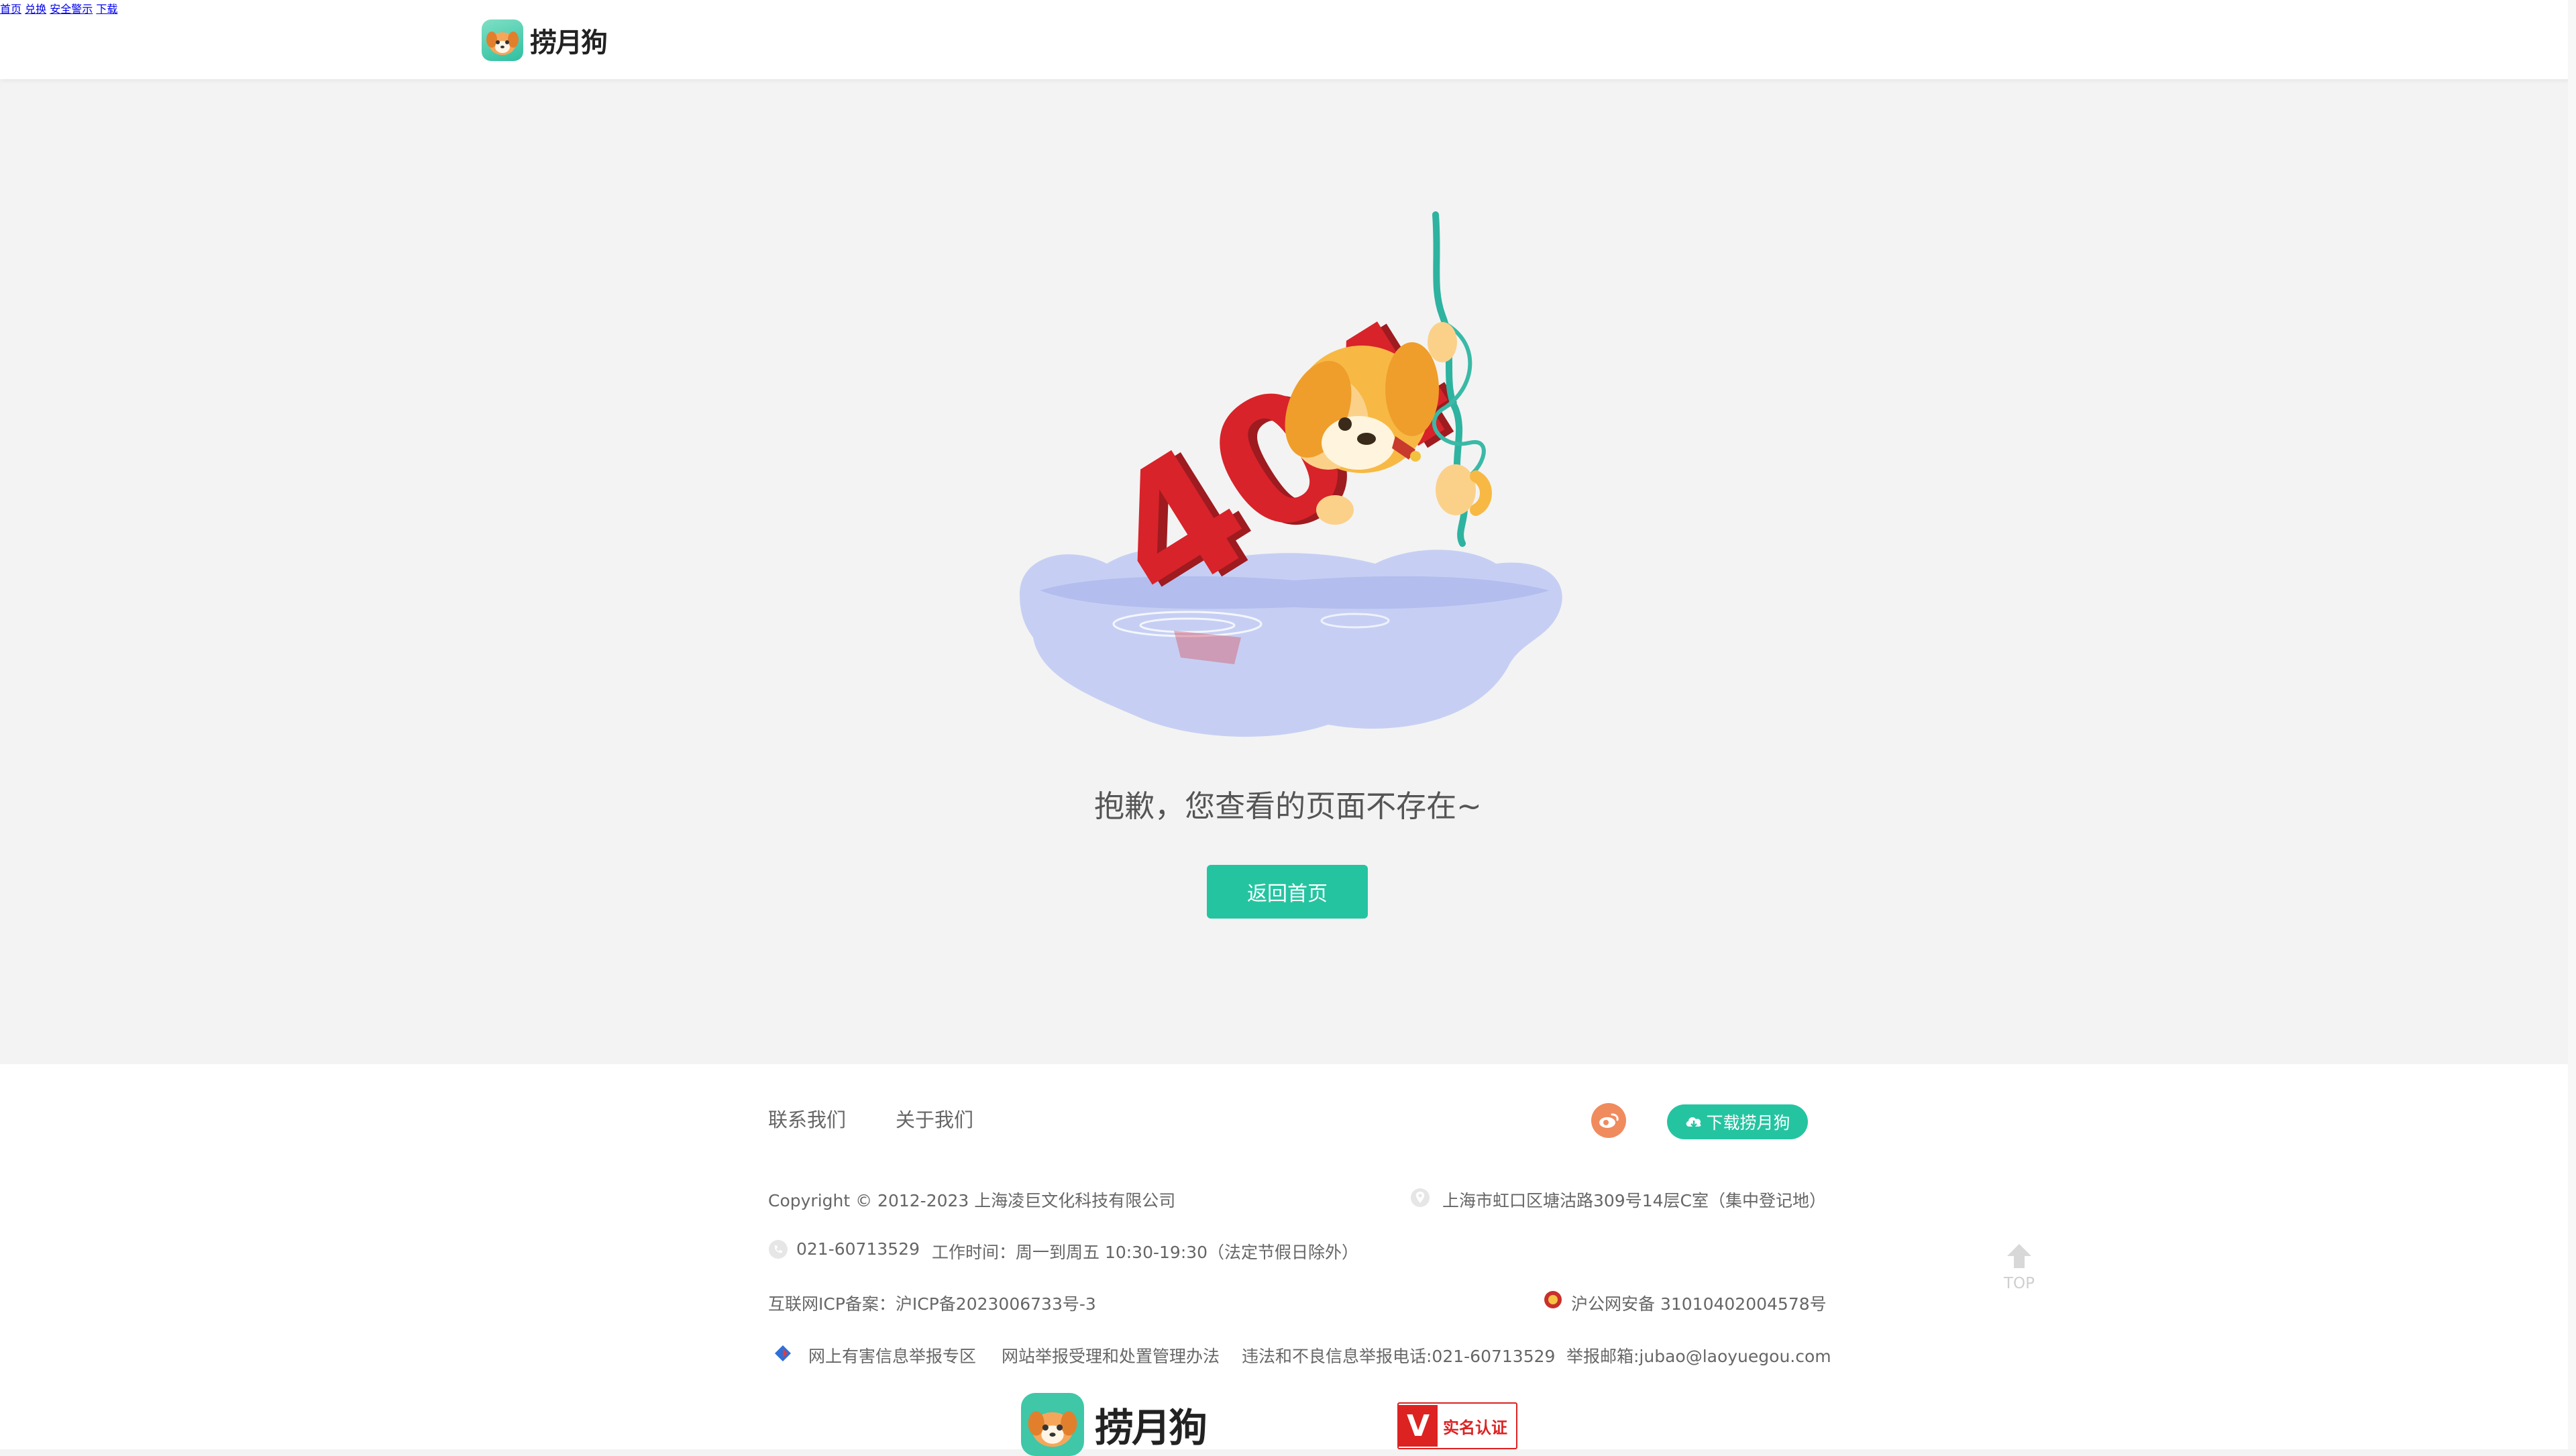  Describe the element at coordinates (1699, 1303) in the screenshot. I see `police-record: 沪公网安备 31010402004578号` at that location.